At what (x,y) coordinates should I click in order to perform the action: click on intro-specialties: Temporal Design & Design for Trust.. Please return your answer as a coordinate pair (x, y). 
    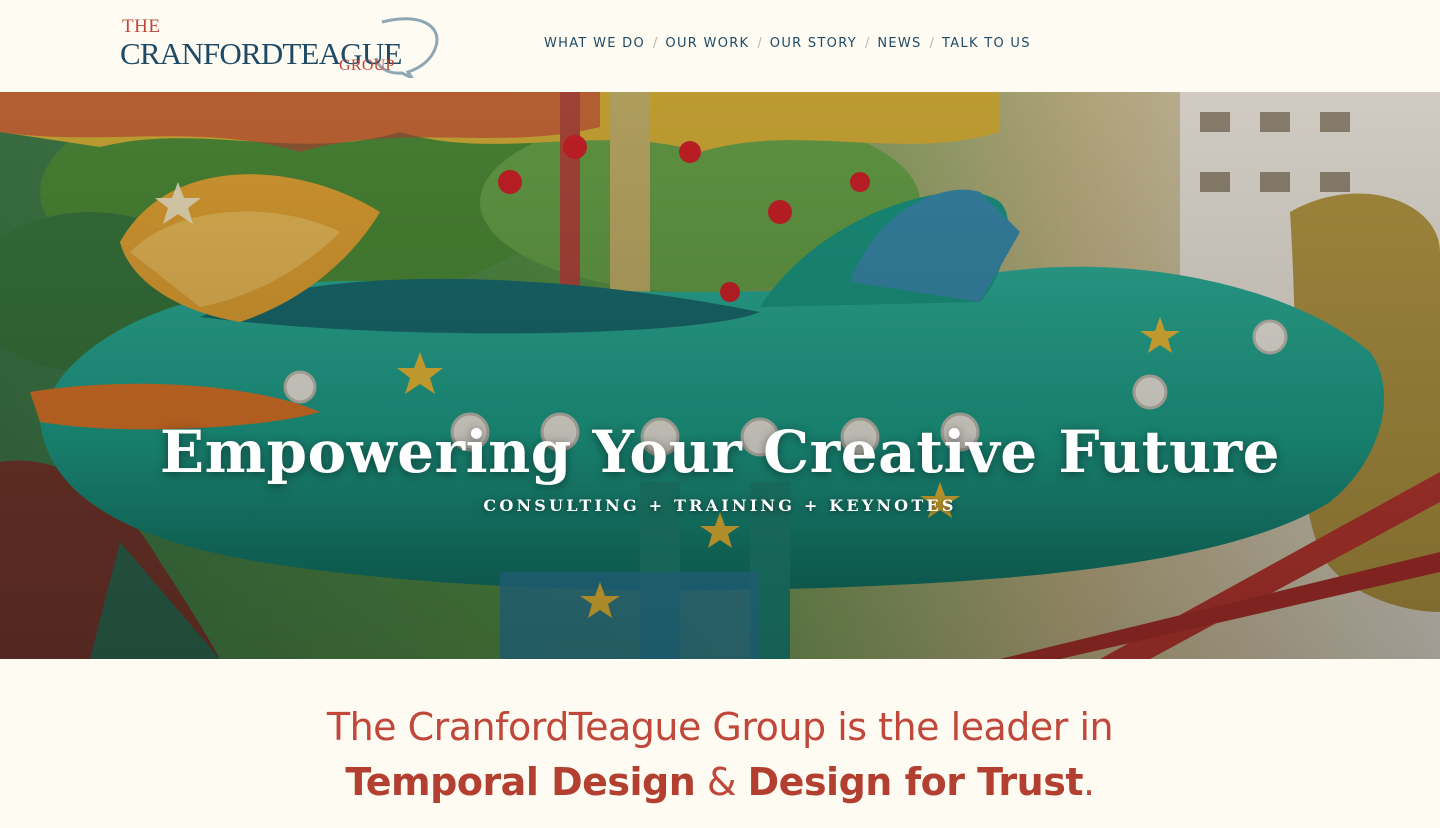
    Looking at the image, I should click on (720, 782).